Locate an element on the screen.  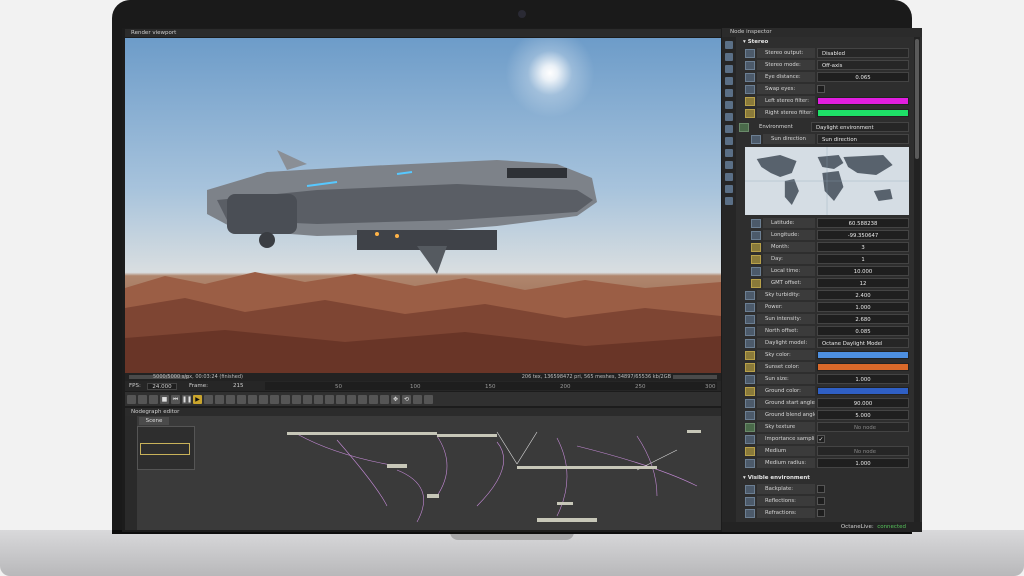
transform-node-icon is located at coordinates (729, 153).